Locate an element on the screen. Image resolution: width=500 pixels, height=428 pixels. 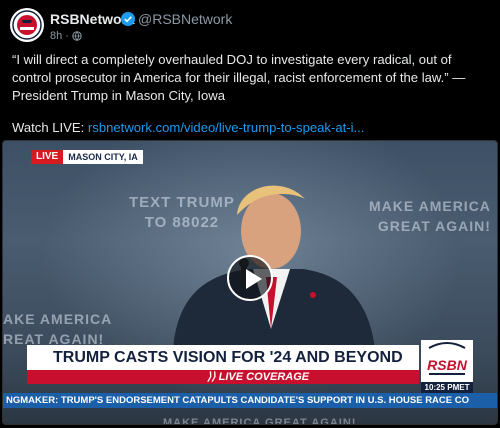
play-button is located at coordinates (250, 278).